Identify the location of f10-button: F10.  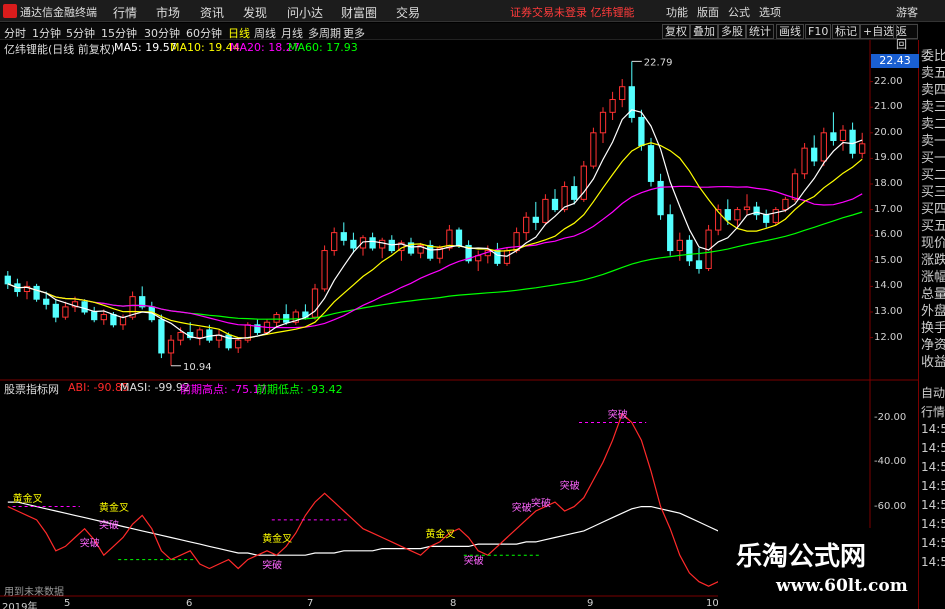
(818, 31).